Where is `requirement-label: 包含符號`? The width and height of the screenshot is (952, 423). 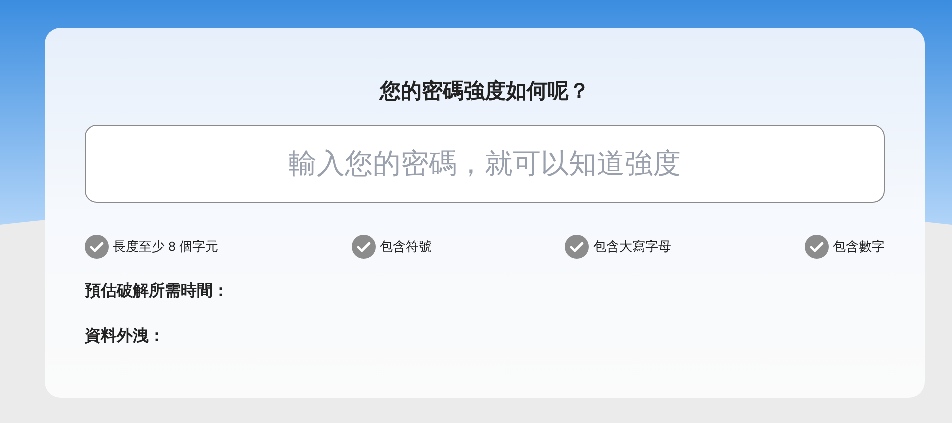
requirement-label: 包含符號 is located at coordinates (406, 247).